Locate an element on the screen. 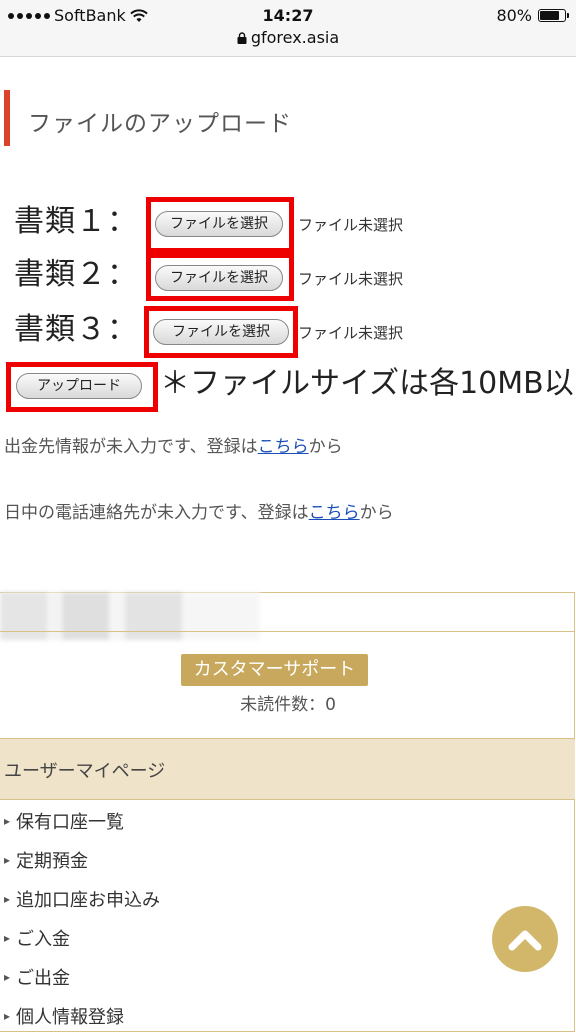  menu-label: ご入金 is located at coordinates (43, 939).